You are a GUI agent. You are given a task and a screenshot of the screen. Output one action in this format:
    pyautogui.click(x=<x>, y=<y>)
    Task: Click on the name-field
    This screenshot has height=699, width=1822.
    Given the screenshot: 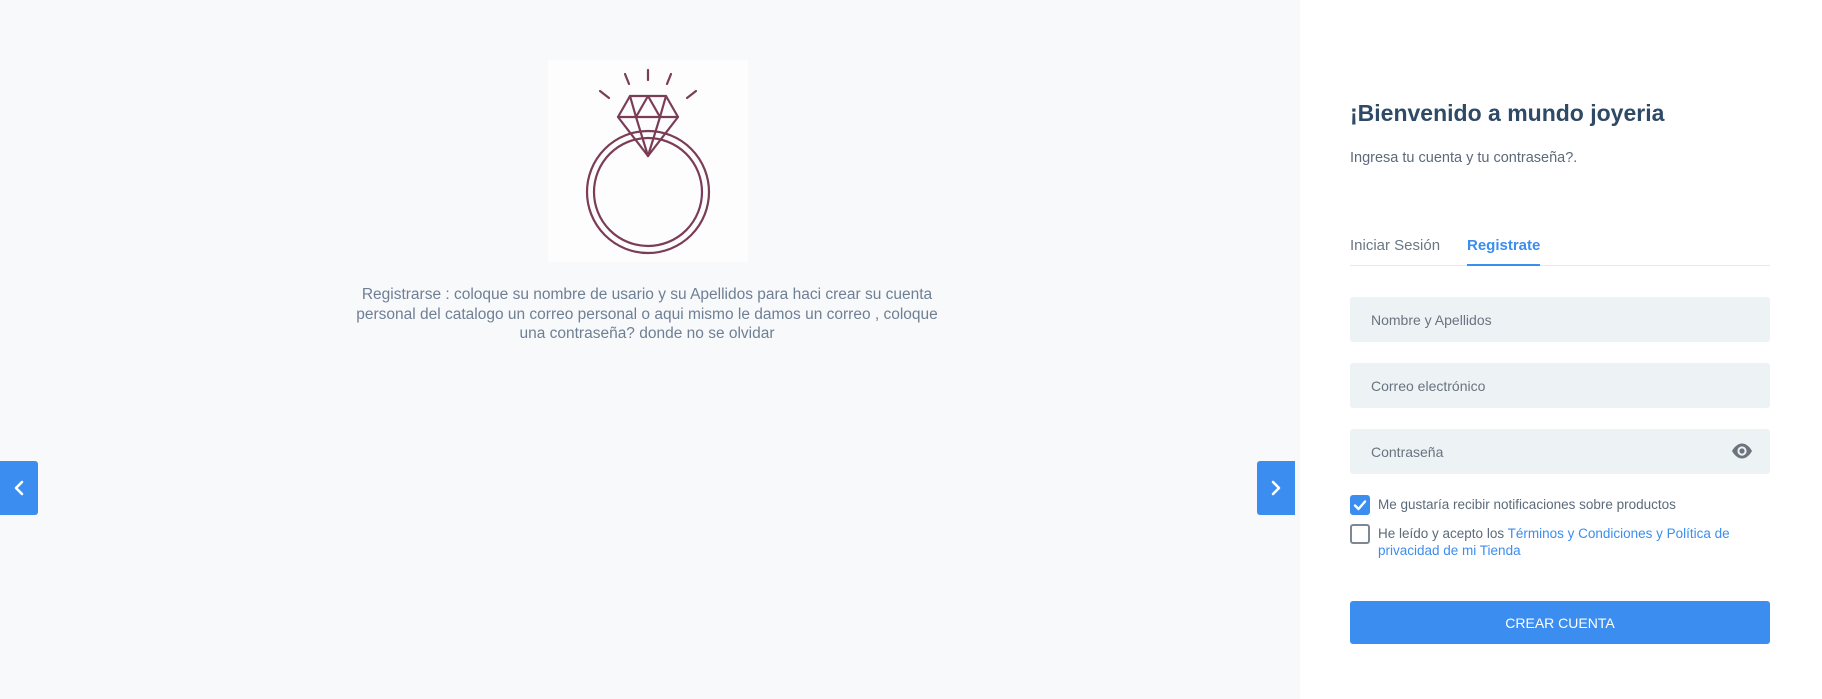 What is the action you would take?
    pyautogui.click(x=1560, y=319)
    